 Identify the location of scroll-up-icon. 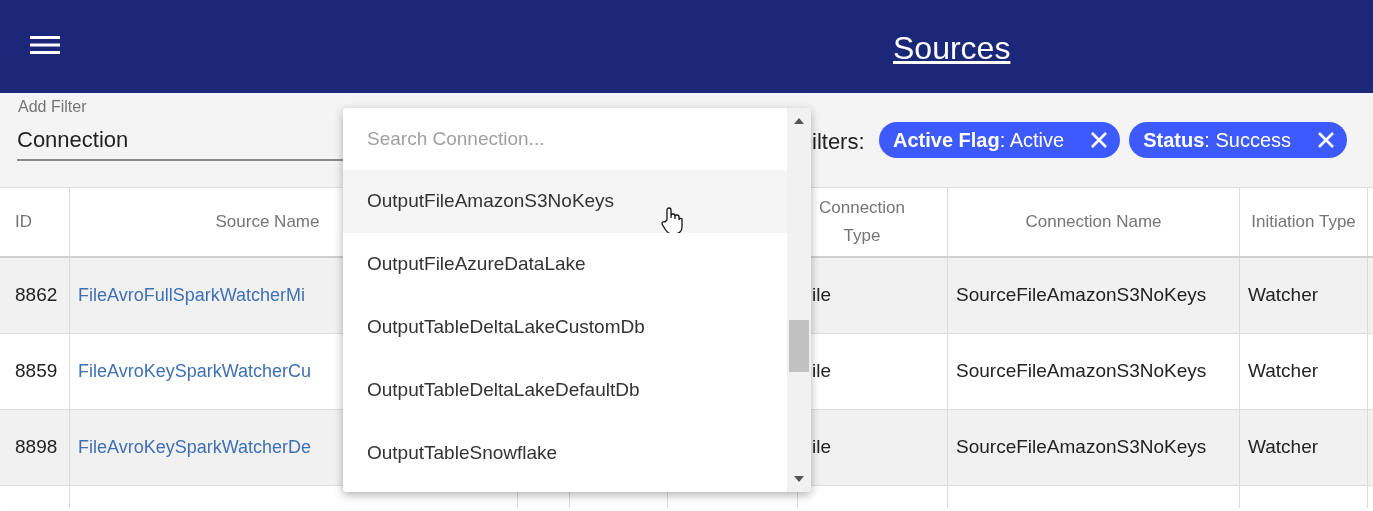
(799, 121).